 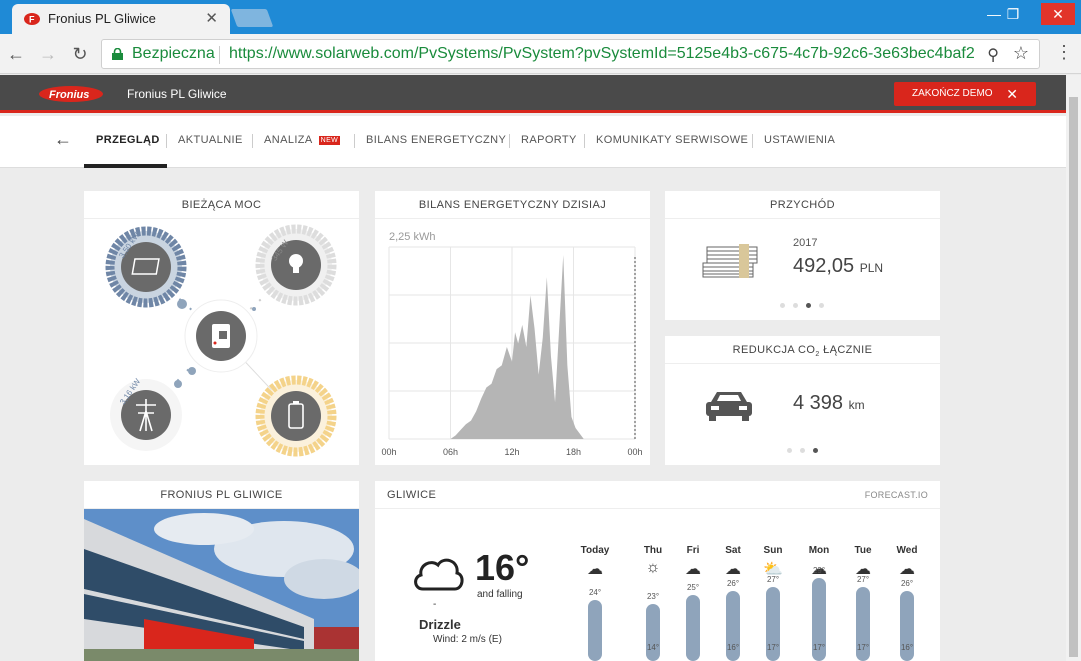 I want to click on co2-amount: 4 398, so click(x=818, y=403).